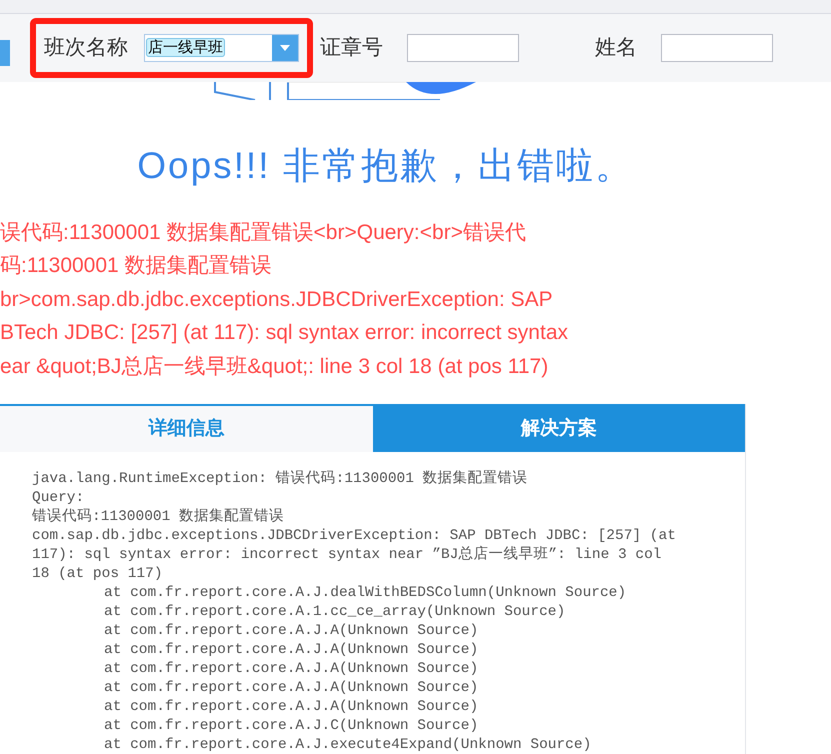 The image size is (831, 754). Describe the element at coordinates (136, 266) in the screenshot. I see `error-message-line: 码:11300001 数据集配置错误` at that location.